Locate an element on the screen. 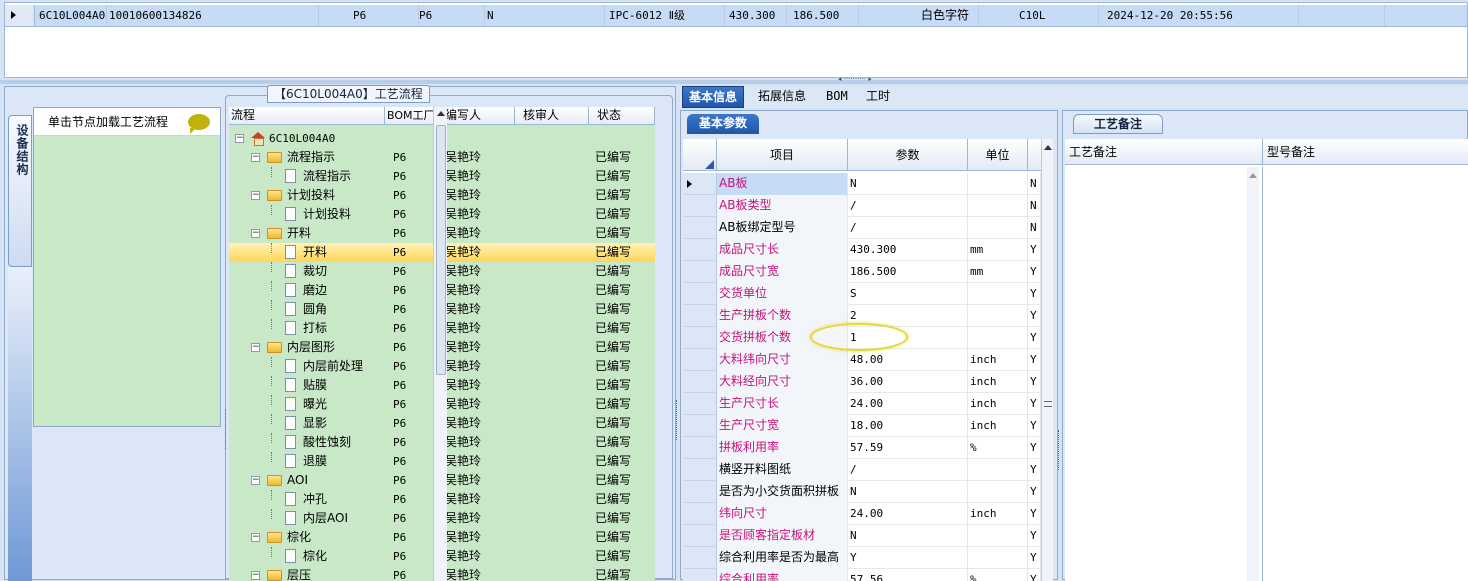  param-row: 拼板利用率 57.59% Y is located at coordinates (862, 448).